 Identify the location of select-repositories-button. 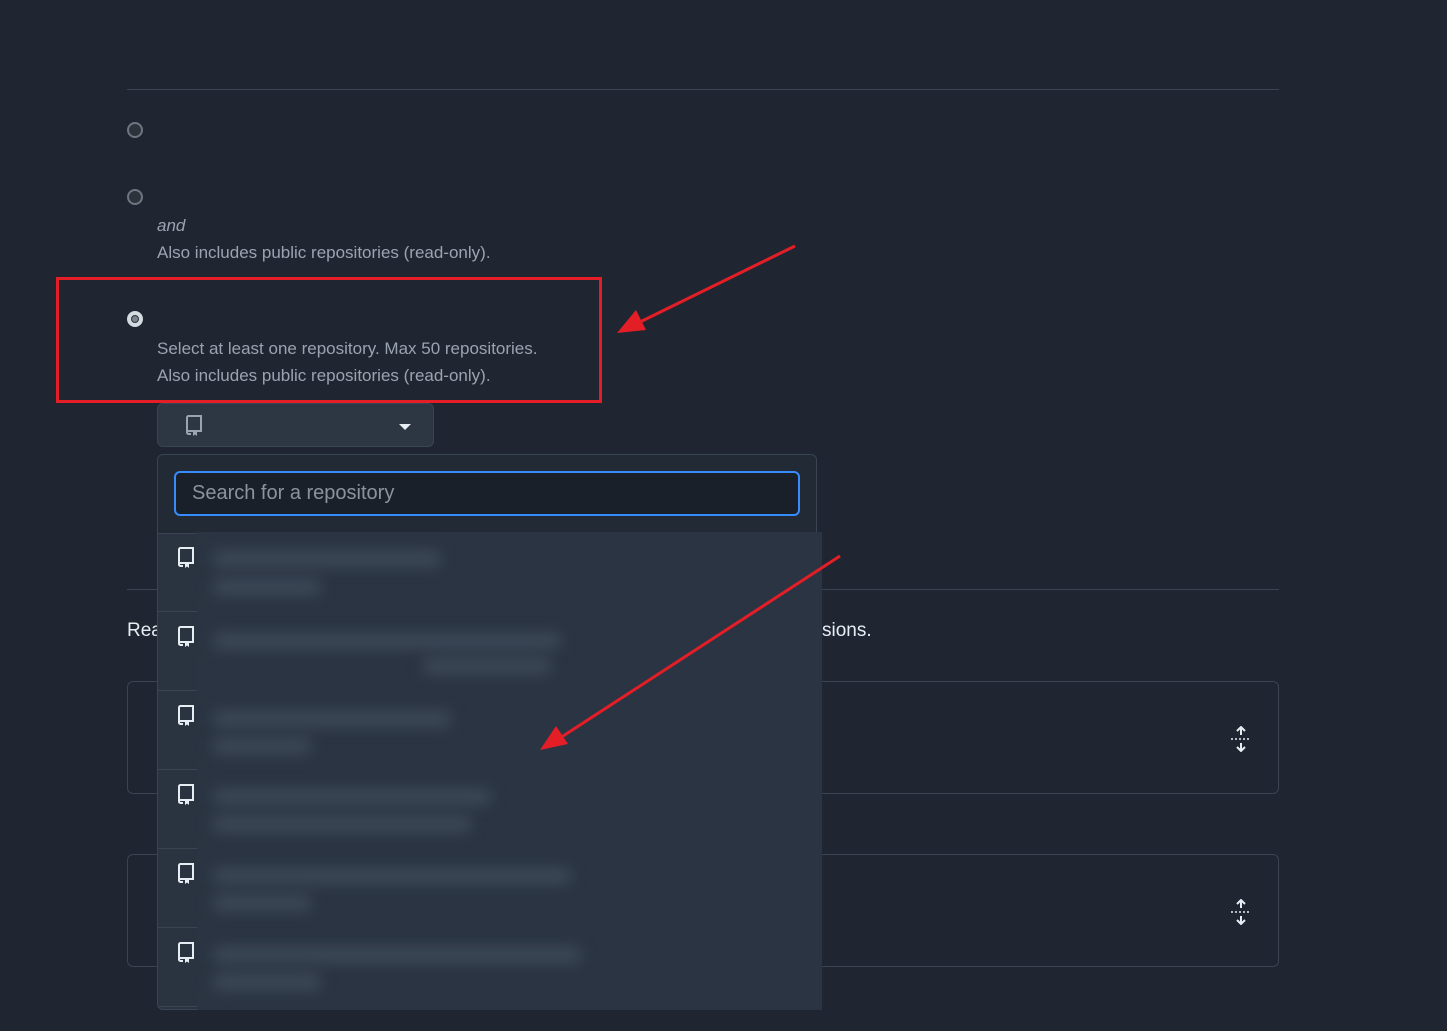
(295, 425).